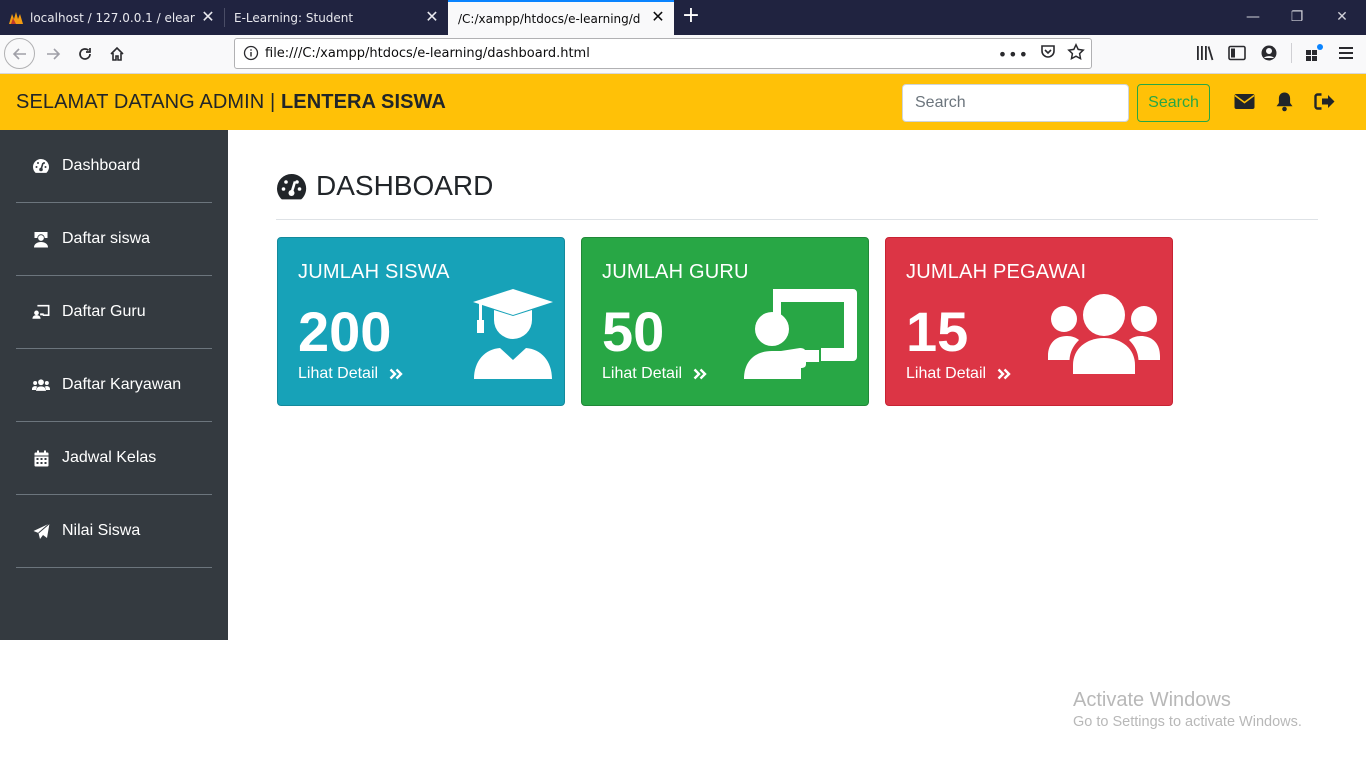 The height and width of the screenshot is (768, 1366). Describe the element at coordinates (106, 238) in the screenshot. I see `sidebar-item-label: Daftar siswa` at that location.